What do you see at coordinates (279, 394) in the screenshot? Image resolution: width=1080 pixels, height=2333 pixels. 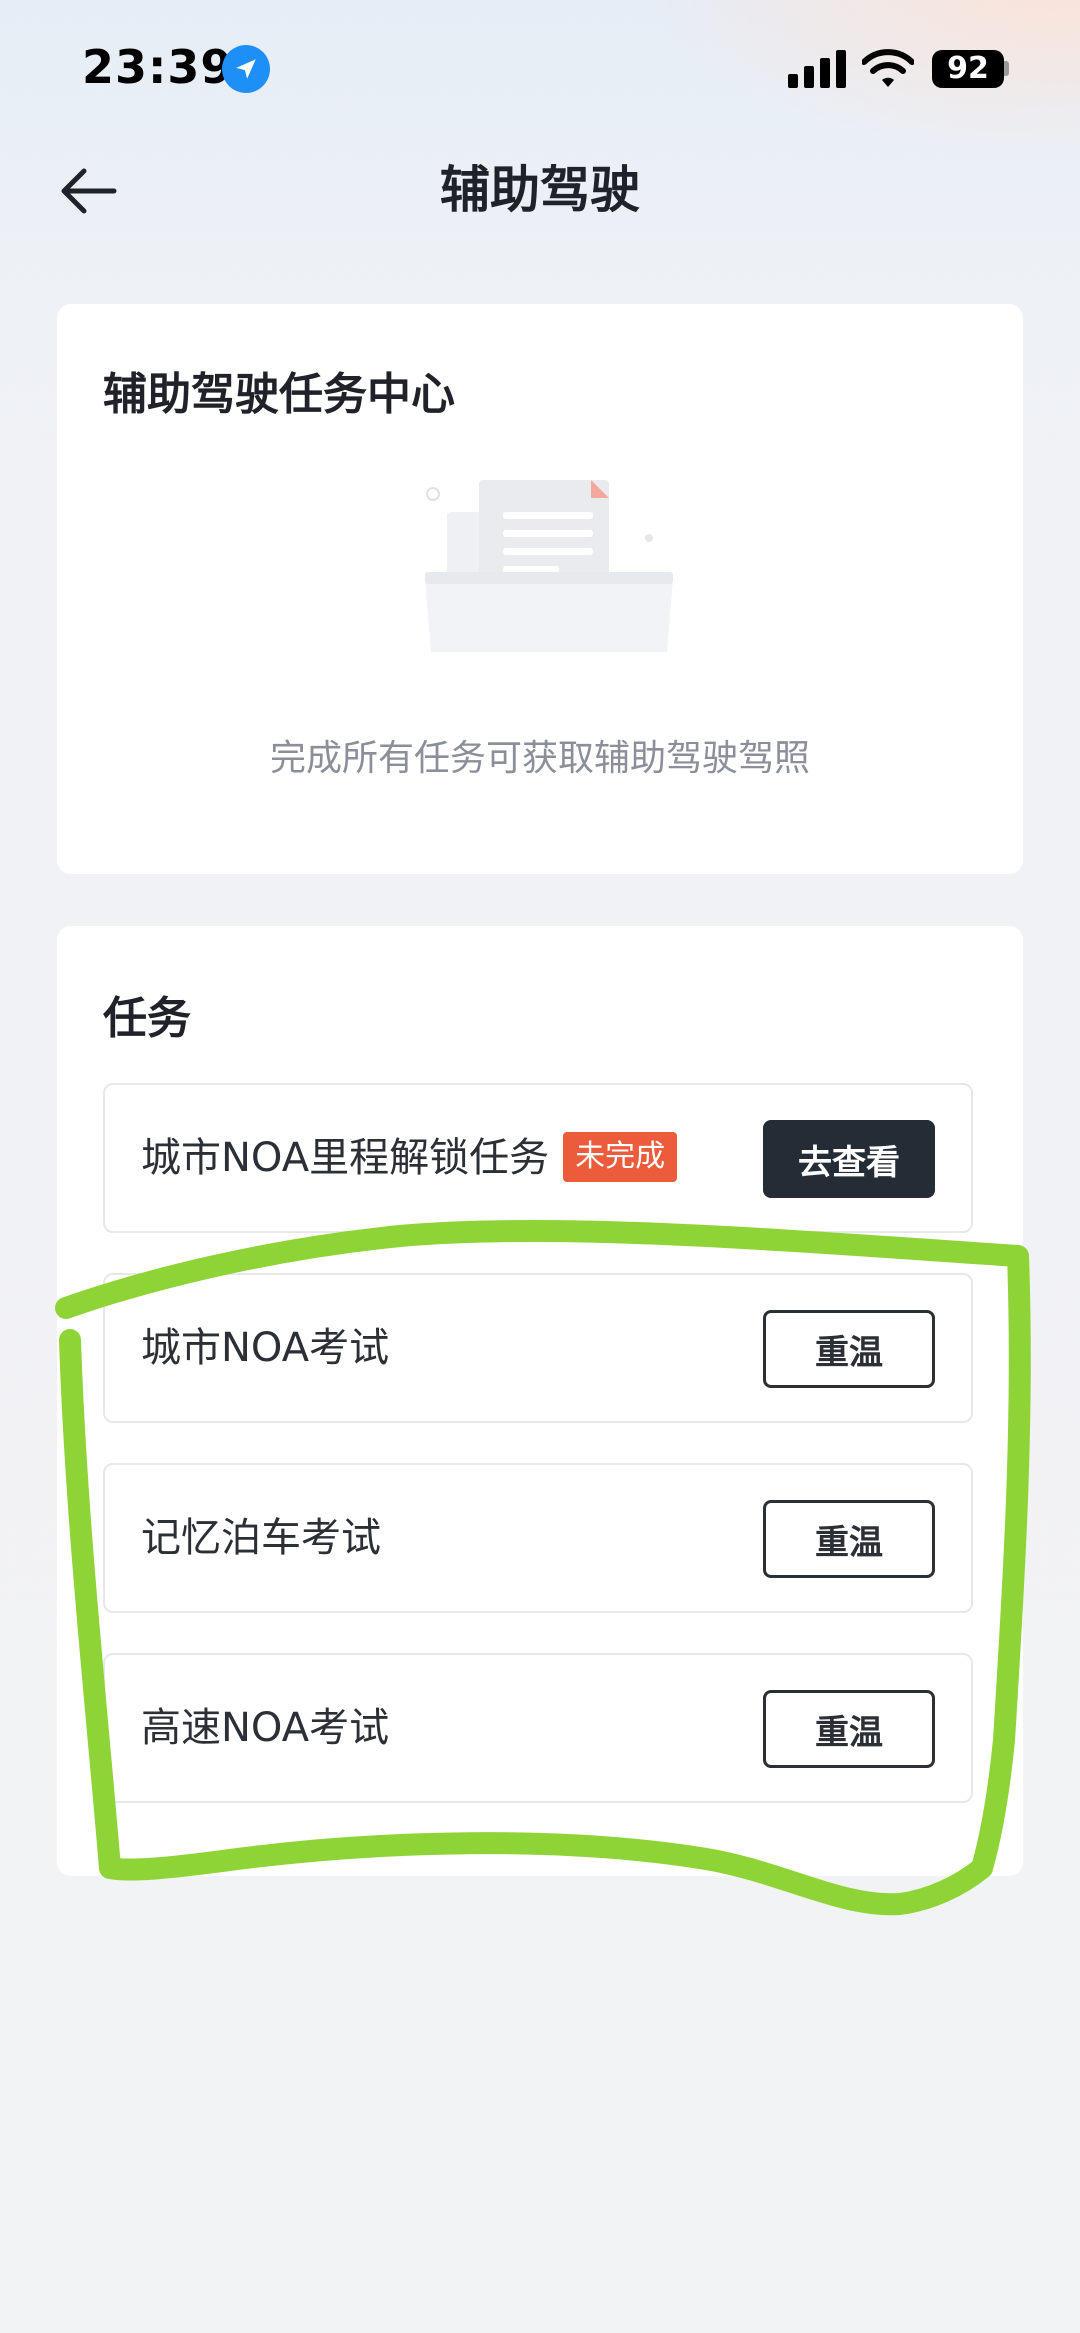 I see `task-center-title: 辅助驾驶任务中心` at bounding box center [279, 394].